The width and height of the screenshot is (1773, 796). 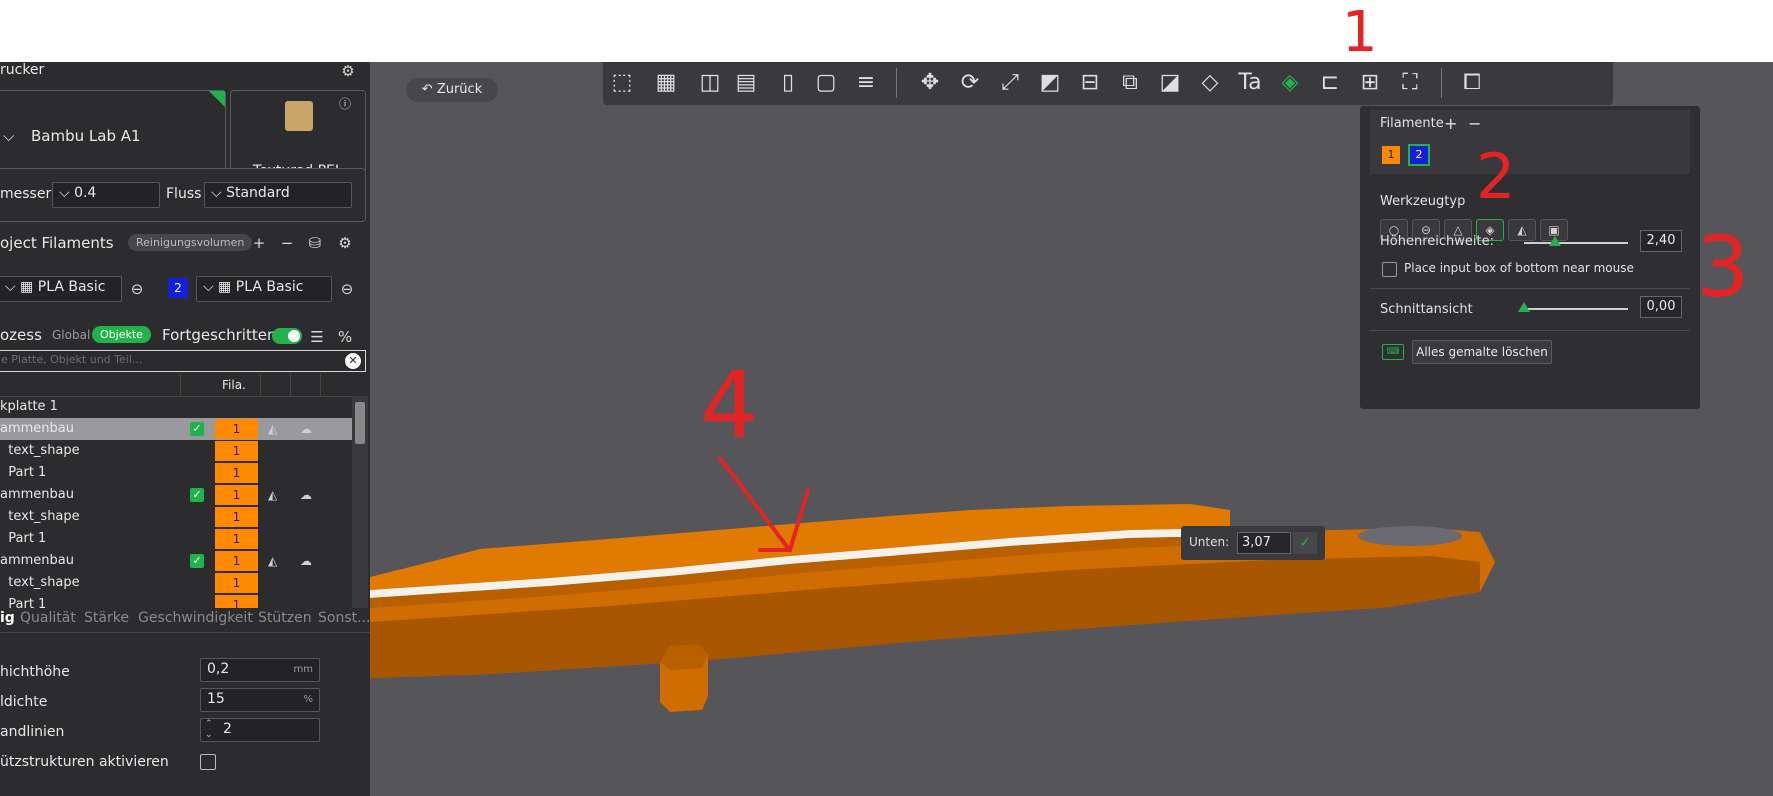 What do you see at coordinates (287, 336) in the screenshot?
I see `advanced-switch` at bounding box center [287, 336].